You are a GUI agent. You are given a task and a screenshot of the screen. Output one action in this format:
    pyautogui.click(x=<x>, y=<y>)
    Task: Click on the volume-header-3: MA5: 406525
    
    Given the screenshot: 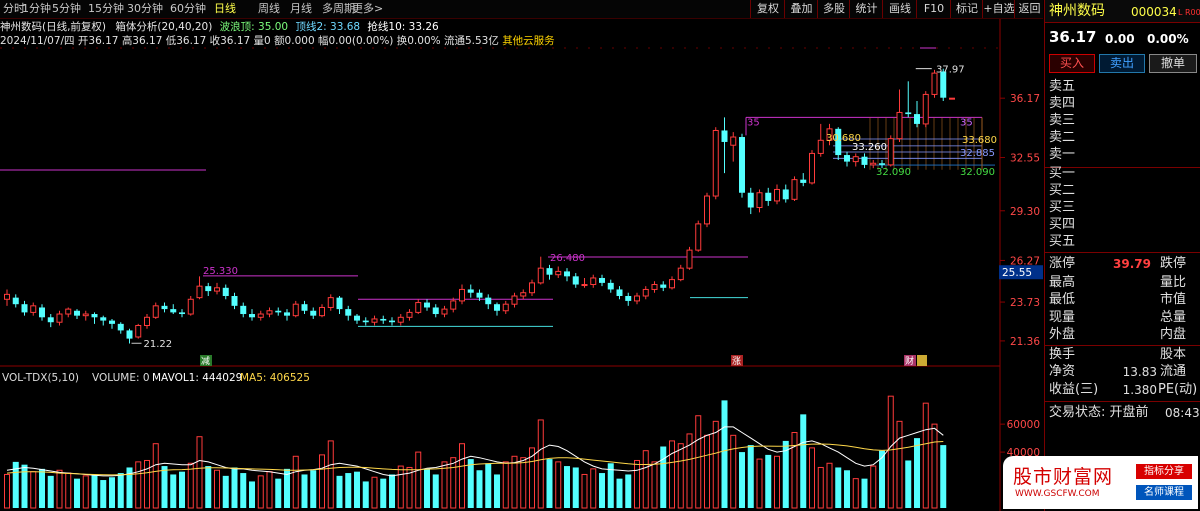 What is the action you would take?
    pyautogui.click(x=275, y=378)
    